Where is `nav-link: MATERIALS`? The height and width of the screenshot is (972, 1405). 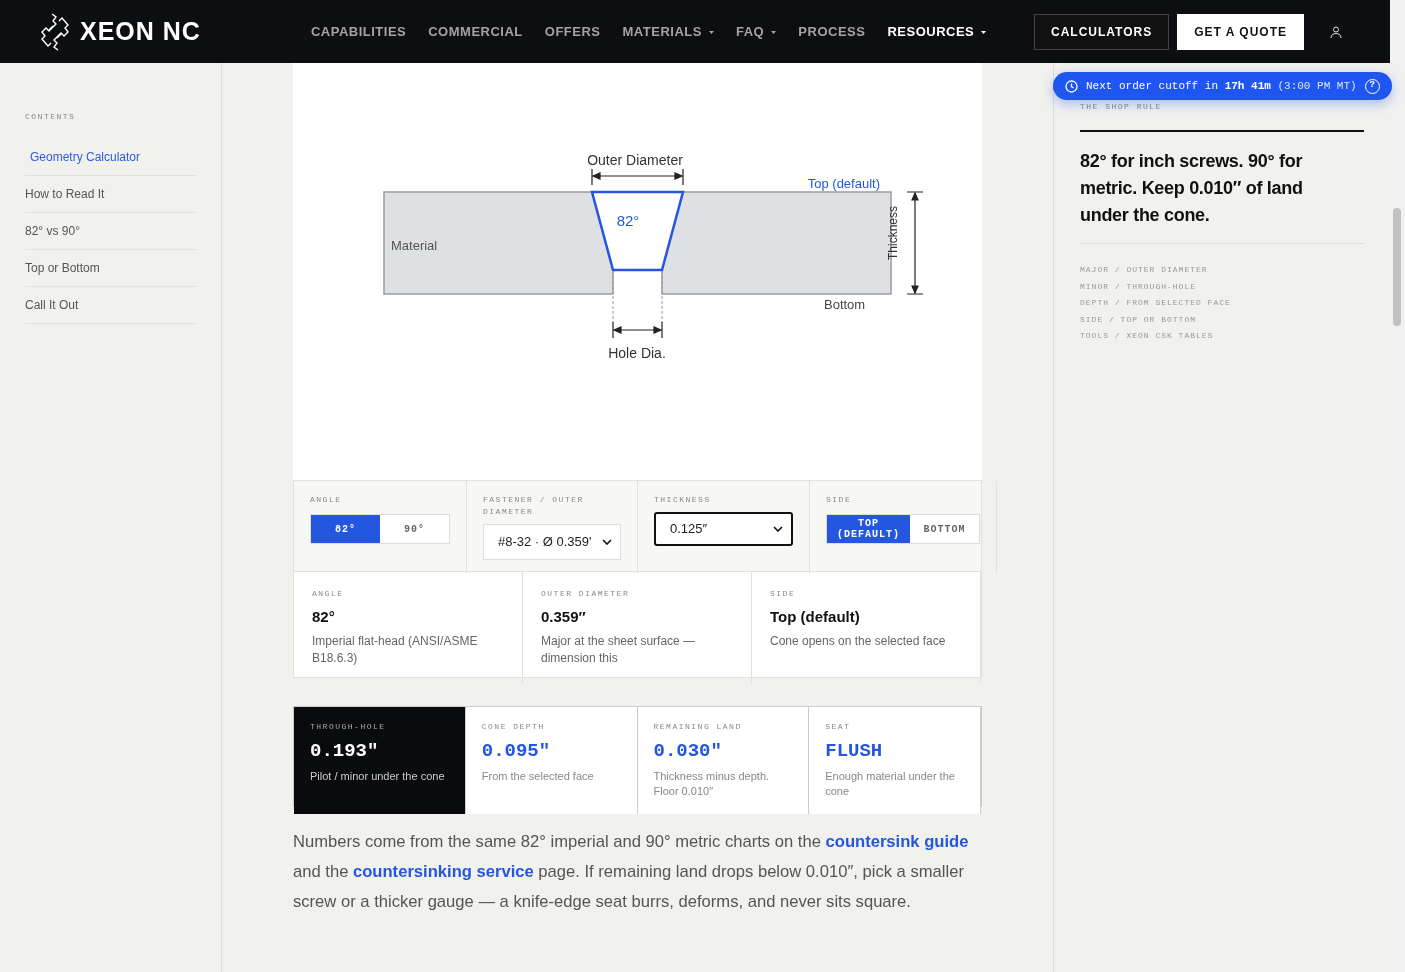 nav-link: MATERIALS is located at coordinates (668, 31).